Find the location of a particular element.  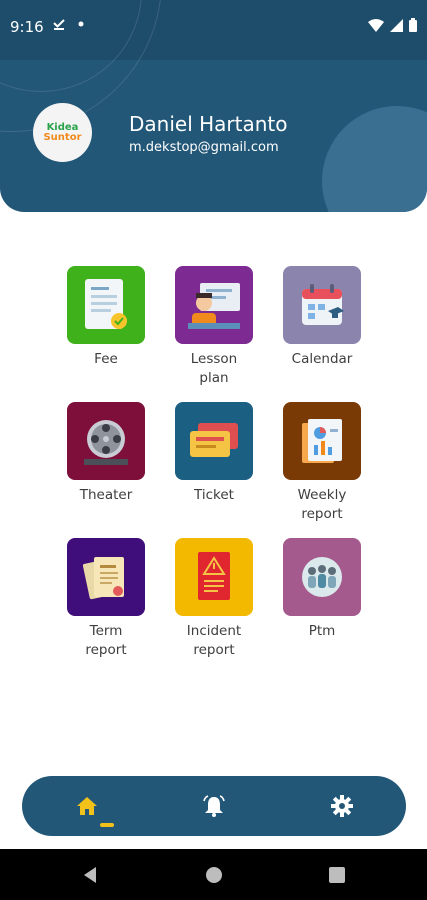

nav-settings-button is located at coordinates (342, 806).